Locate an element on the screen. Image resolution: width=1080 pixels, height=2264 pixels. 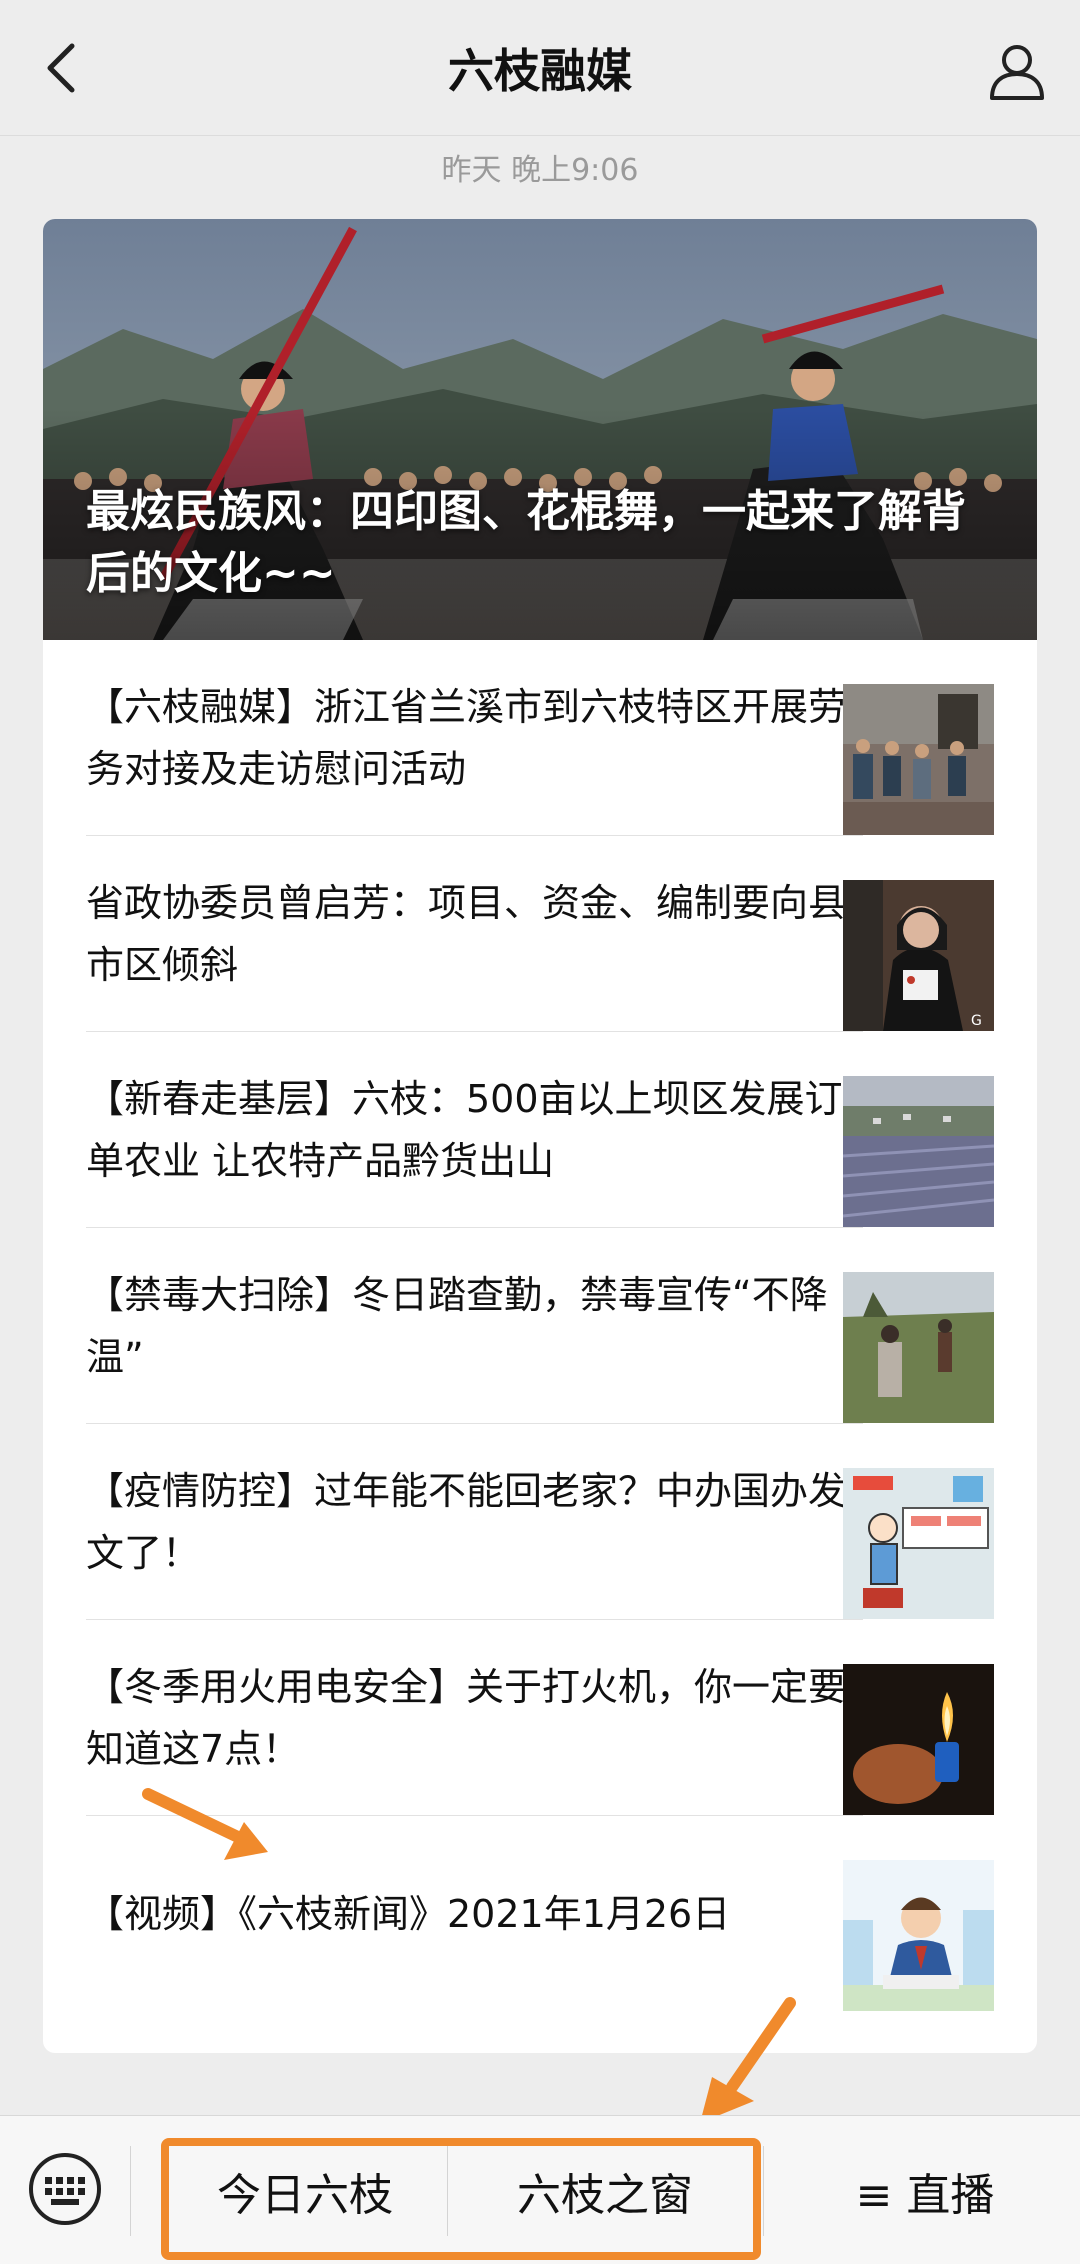
article-title: 【禁毒大扫除】冬日踏查勤，禁毒宣传“不降温” is located at coordinates (457, 1326).